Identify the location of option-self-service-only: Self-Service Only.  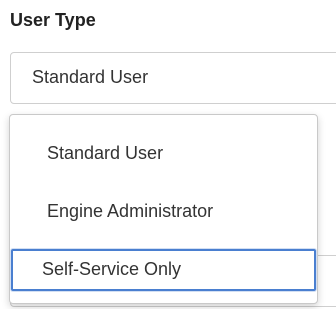
(163, 269).